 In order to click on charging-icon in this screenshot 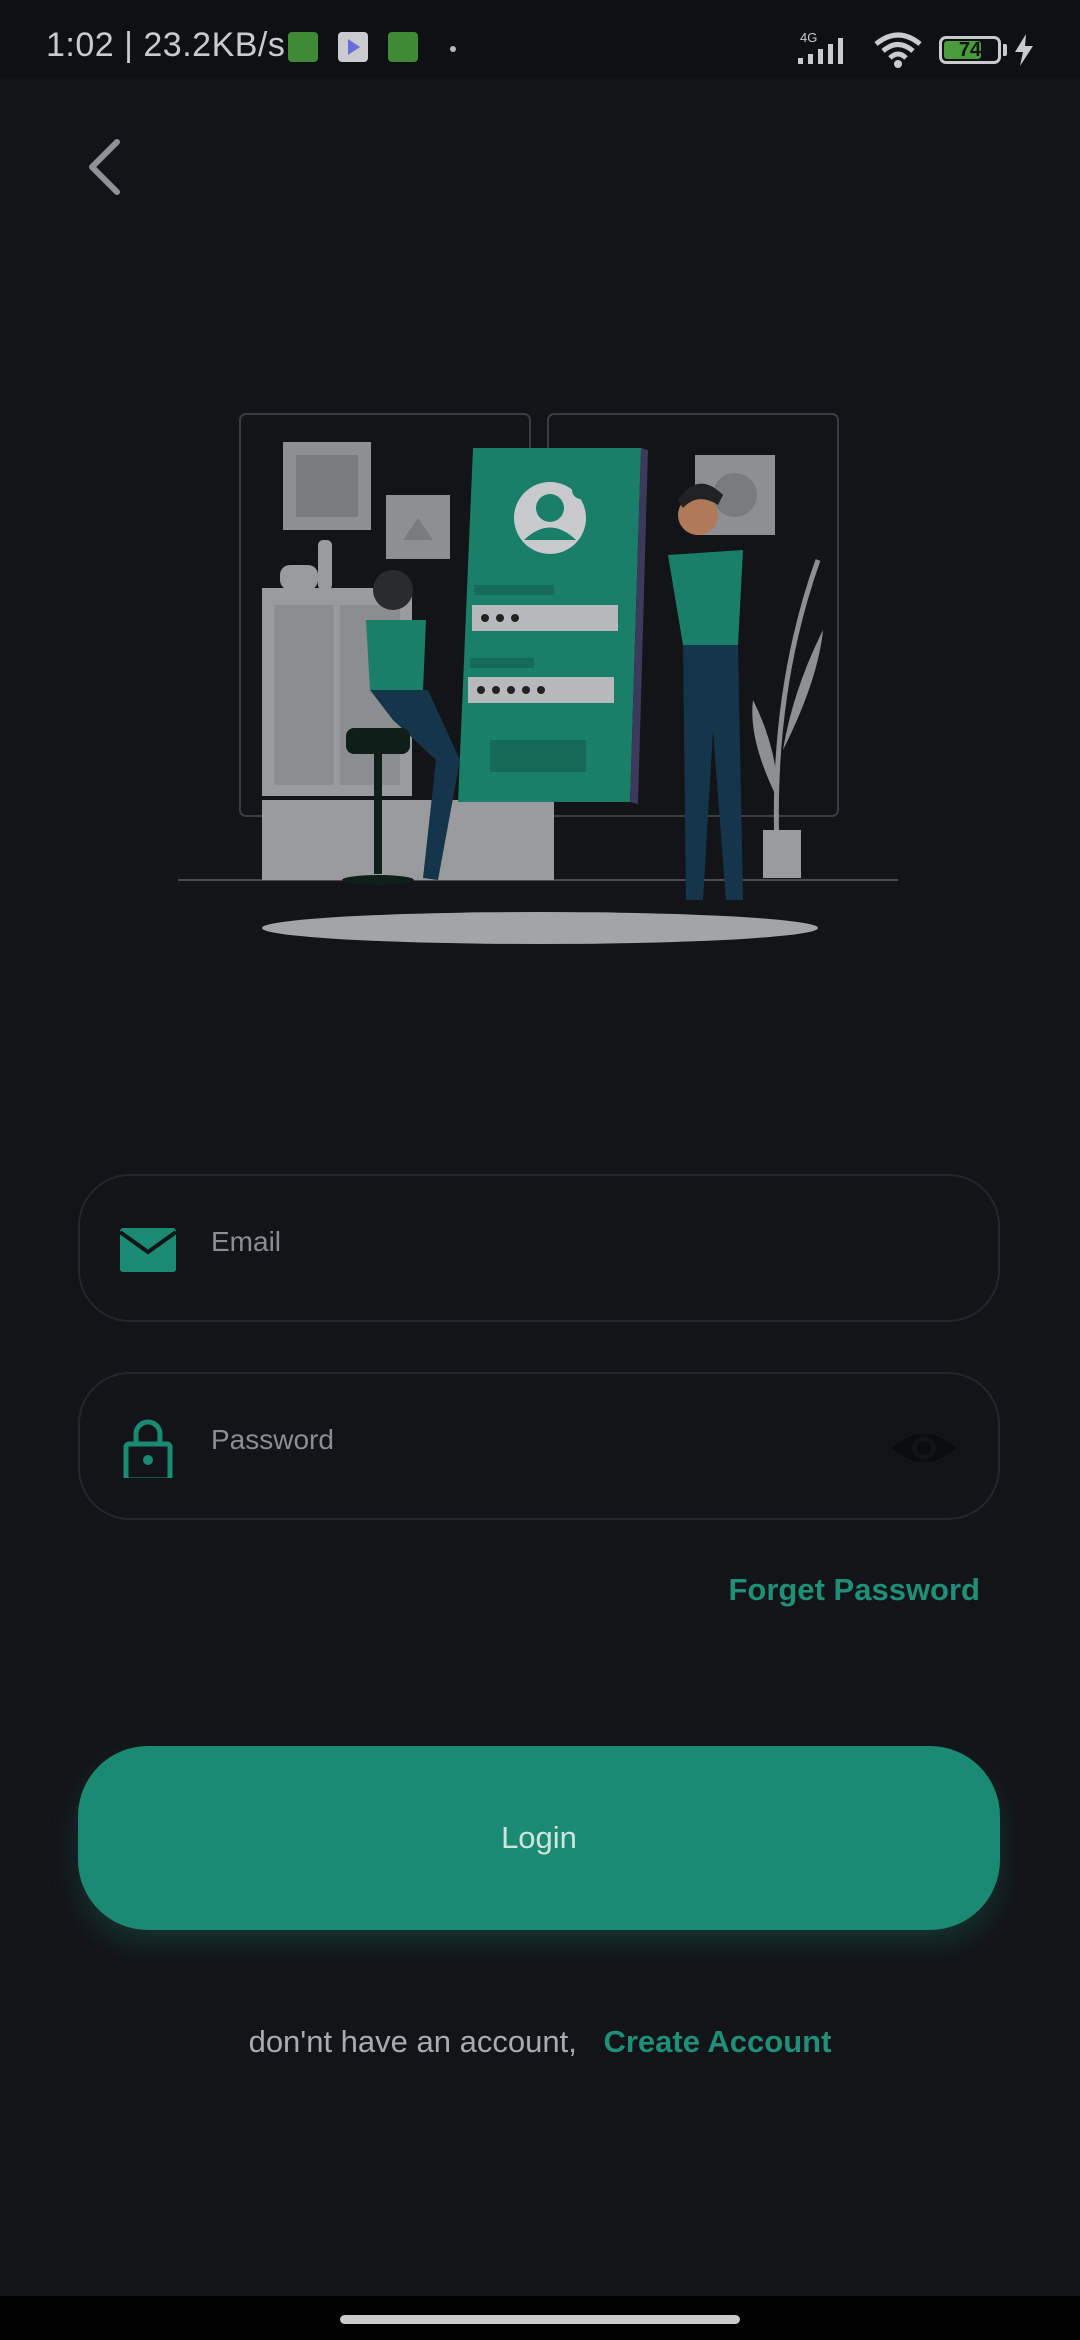, I will do `click(1024, 50)`.